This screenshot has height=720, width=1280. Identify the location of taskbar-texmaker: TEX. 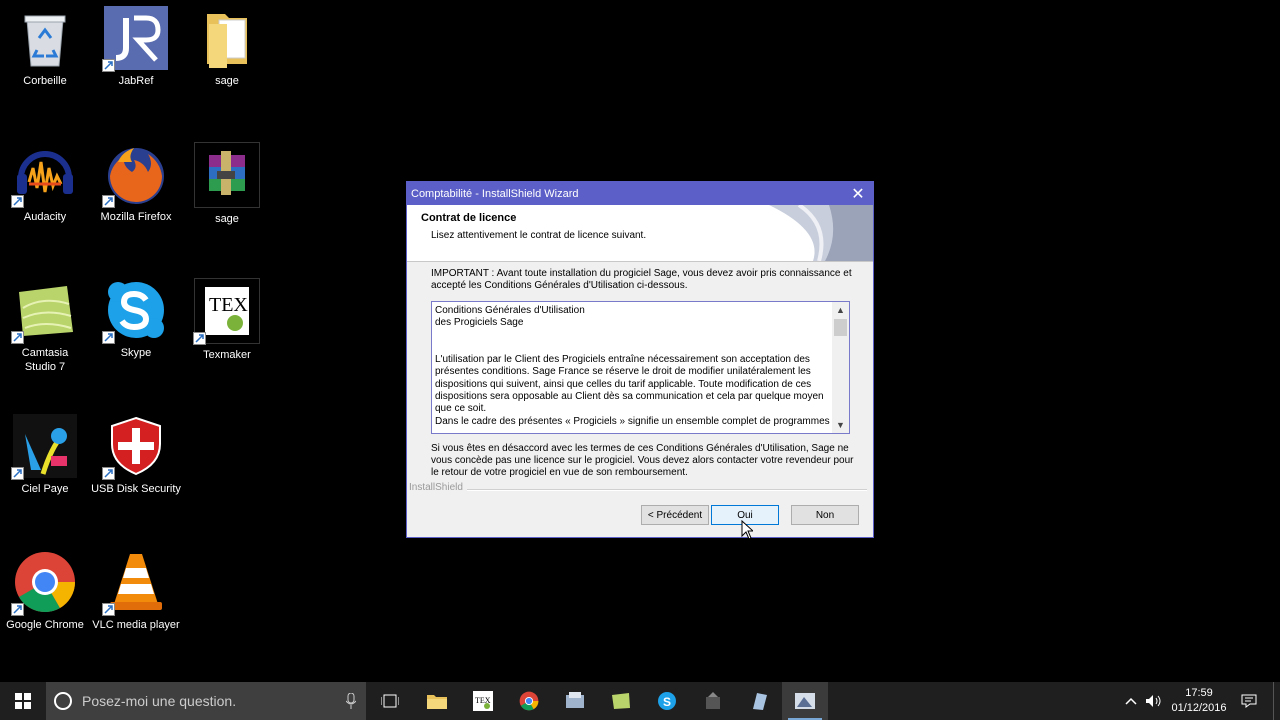
(483, 701).